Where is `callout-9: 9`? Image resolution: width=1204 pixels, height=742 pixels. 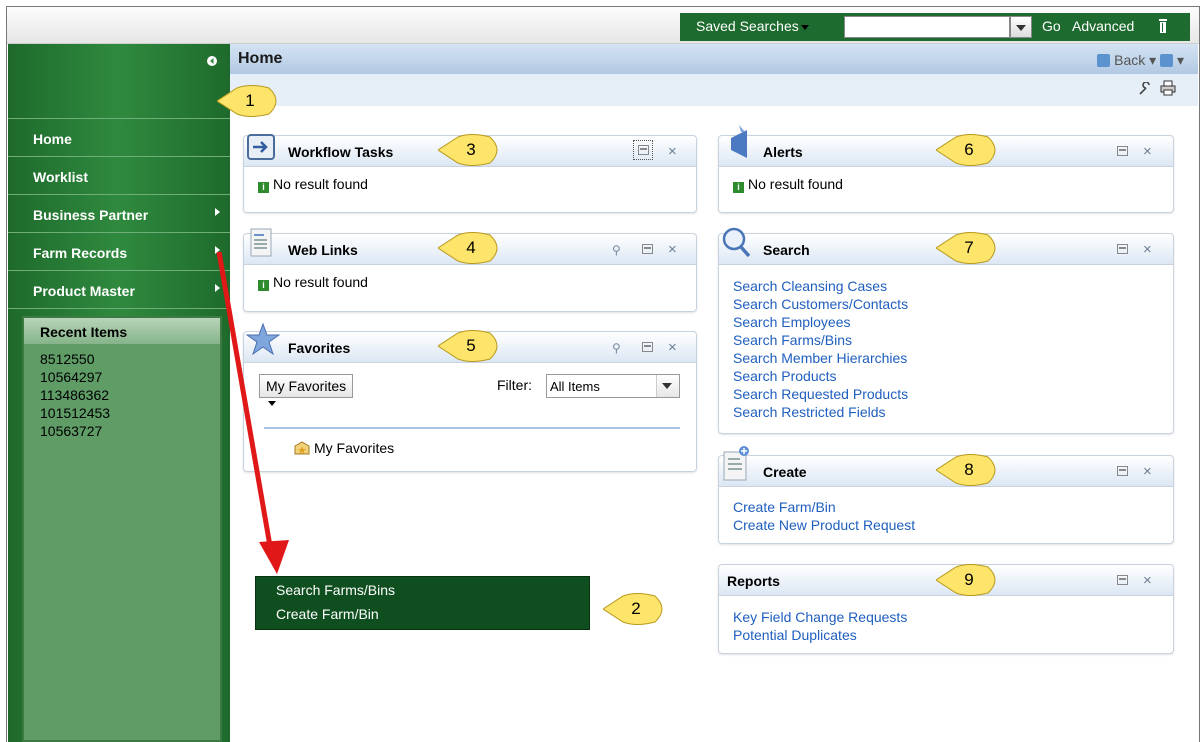
callout-9: 9 is located at coordinates (968, 580).